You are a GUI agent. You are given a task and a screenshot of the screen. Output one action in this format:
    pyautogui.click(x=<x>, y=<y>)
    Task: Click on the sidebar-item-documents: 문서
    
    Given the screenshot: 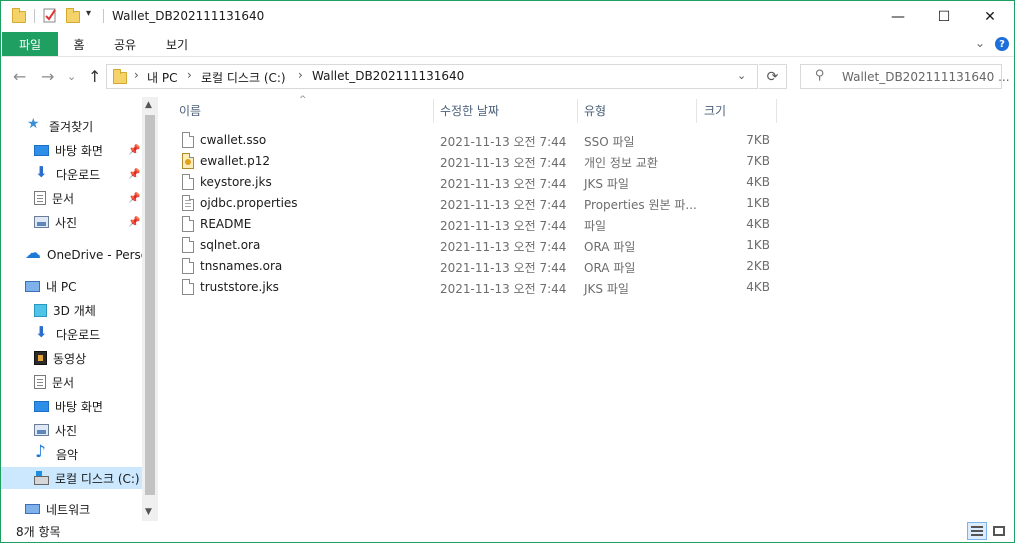 What is the action you would take?
    pyautogui.click(x=54, y=198)
    